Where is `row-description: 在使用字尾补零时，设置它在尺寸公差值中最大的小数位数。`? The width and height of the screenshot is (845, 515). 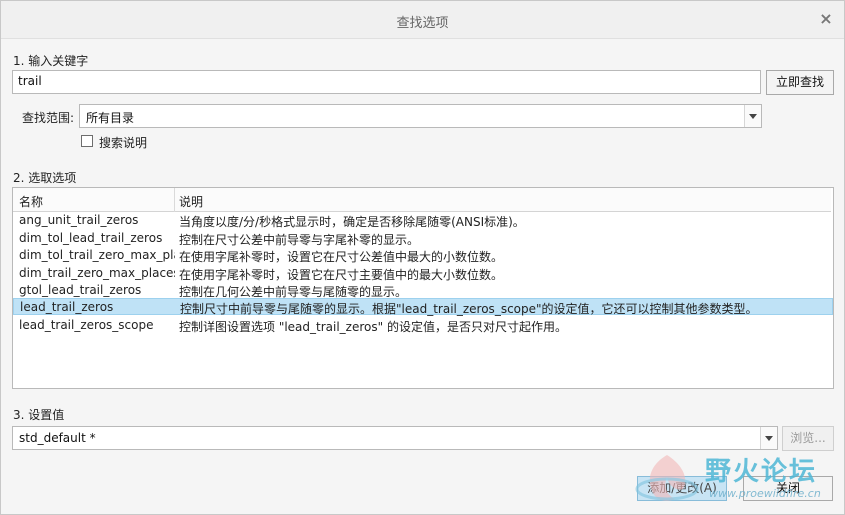
row-description: 在使用字尾补零时，设置它在尺寸公差值中最大的小数位数。 is located at coordinates (341, 257).